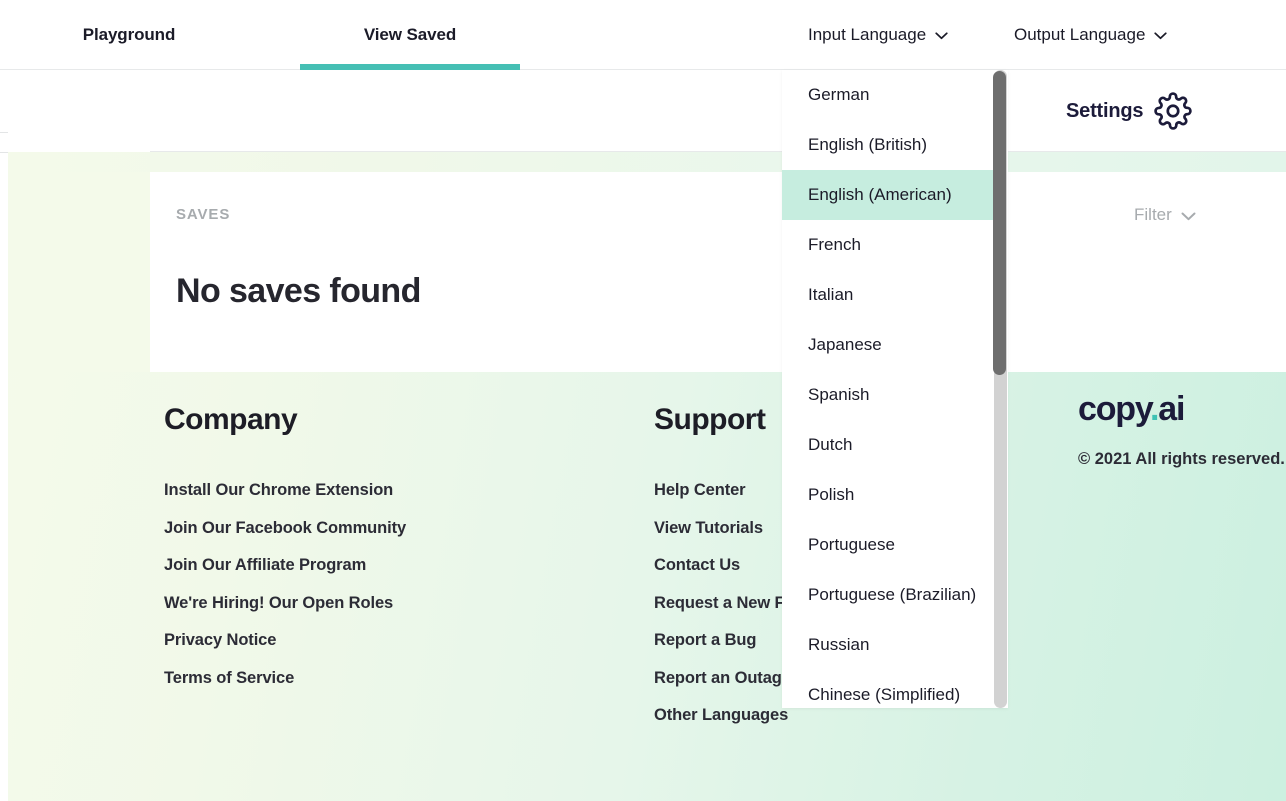 The image size is (1286, 801). What do you see at coordinates (888, 145) in the screenshot?
I see `language-option: English (British)` at bounding box center [888, 145].